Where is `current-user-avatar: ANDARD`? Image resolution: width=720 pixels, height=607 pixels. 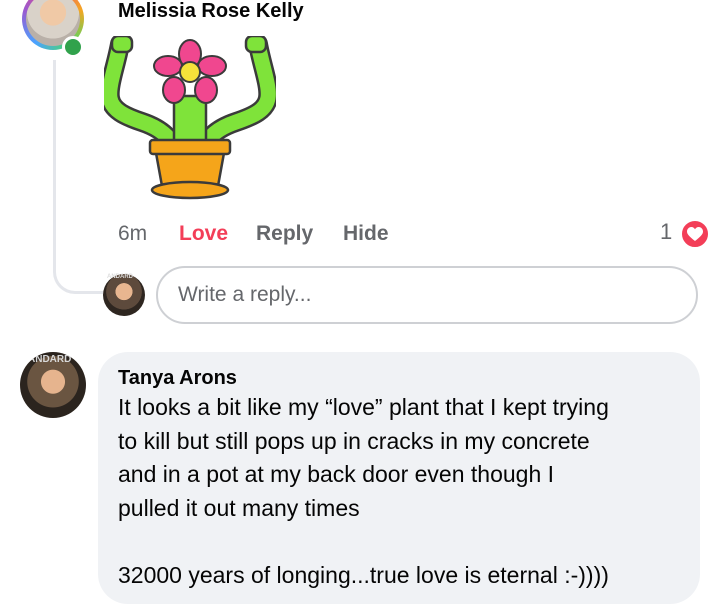 current-user-avatar: ANDARD is located at coordinates (124, 295).